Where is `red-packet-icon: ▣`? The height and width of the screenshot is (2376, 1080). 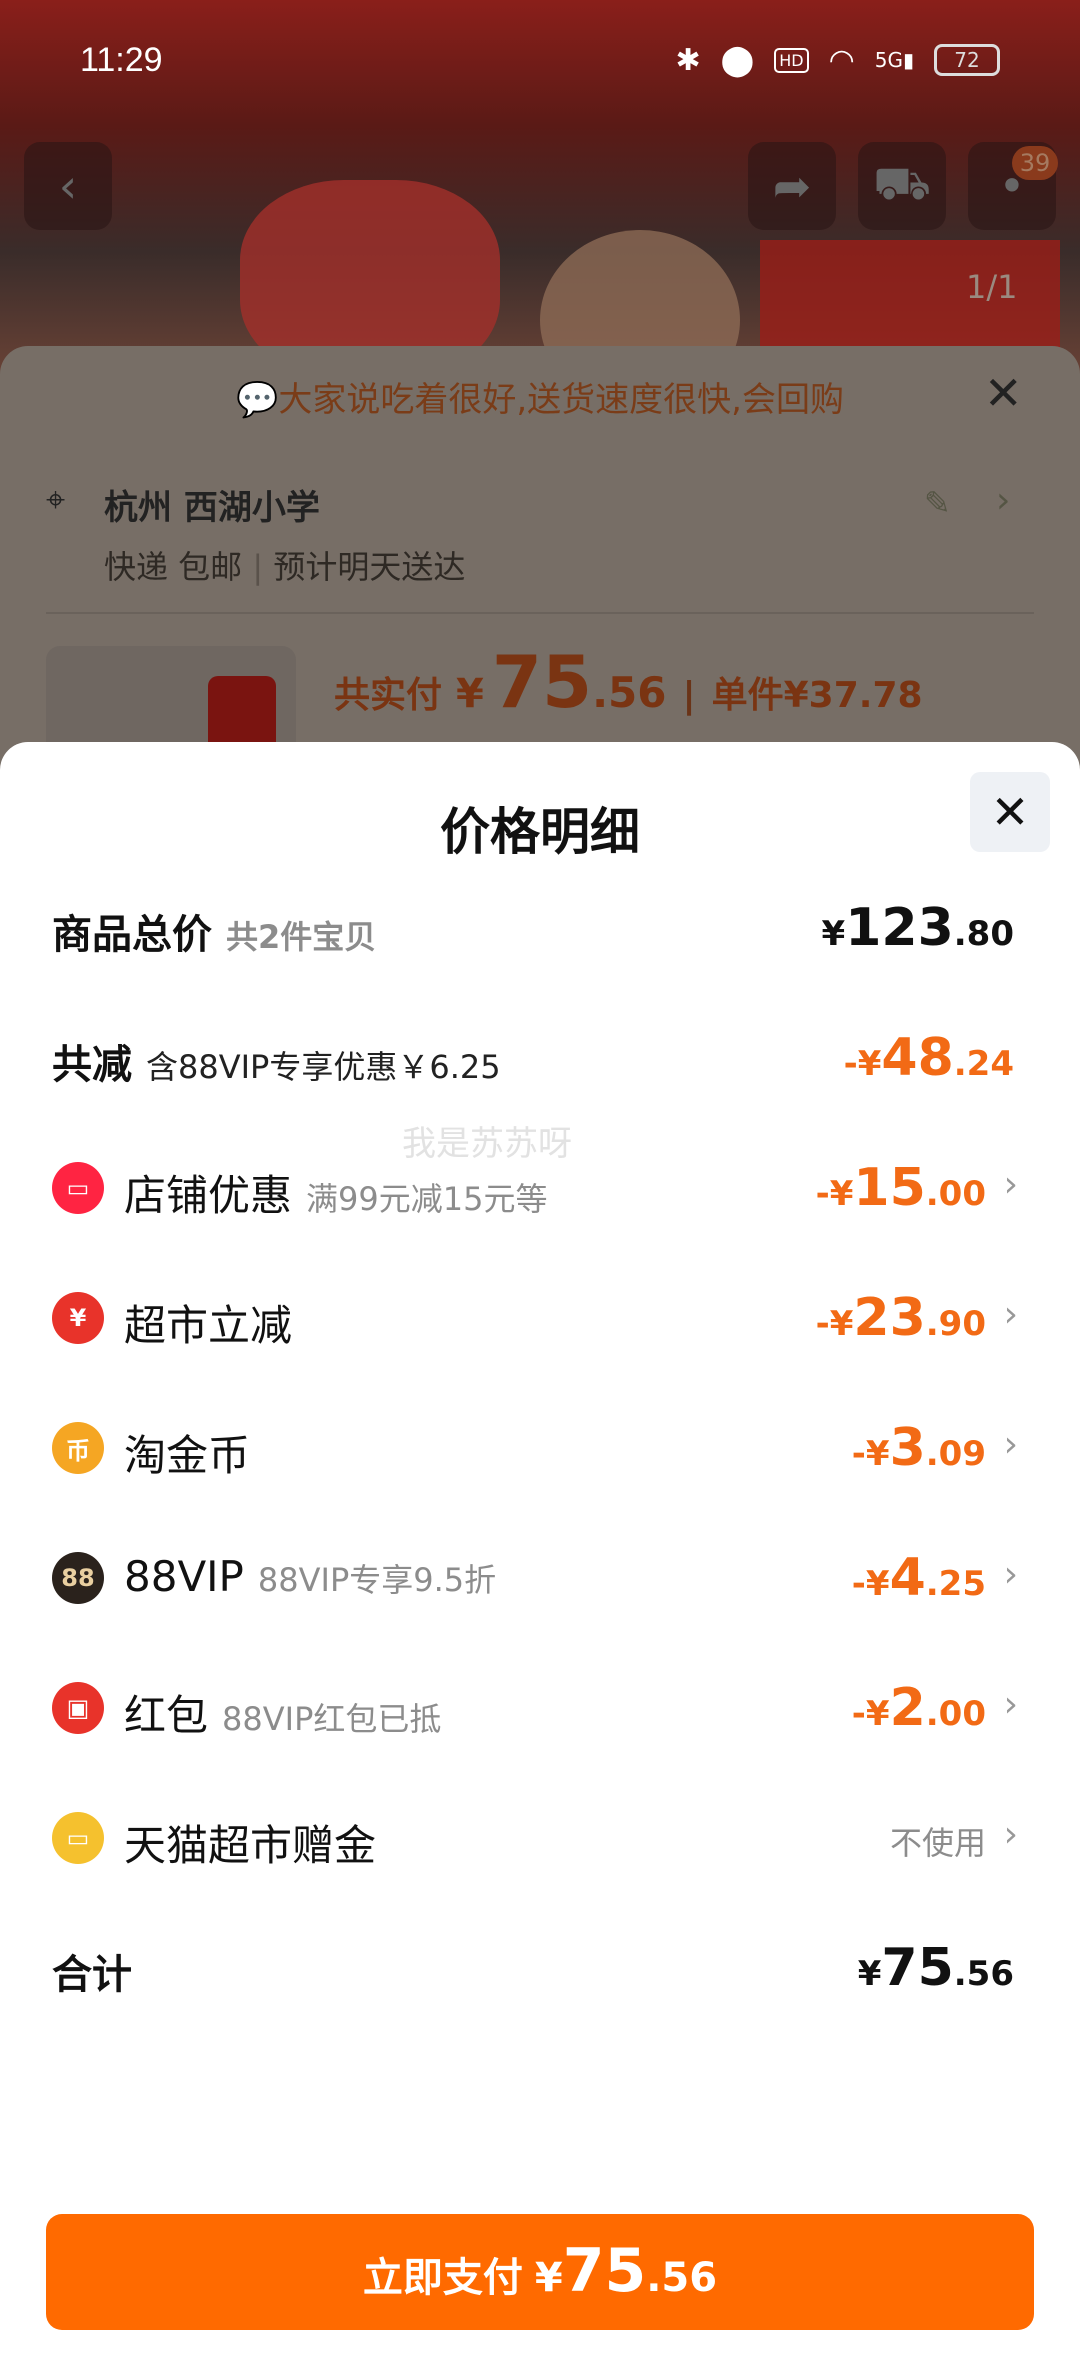
red-packet-icon: ▣ is located at coordinates (78, 1708).